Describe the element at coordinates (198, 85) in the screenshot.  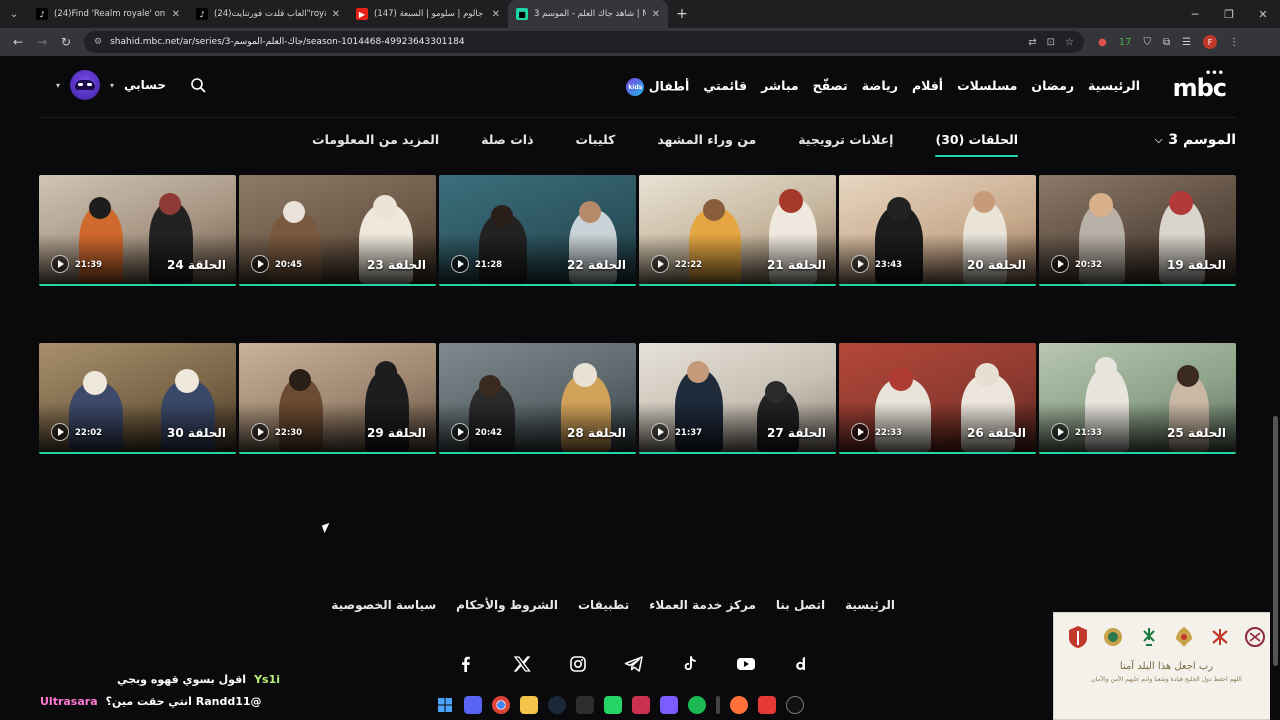
I see `search-icon` at that location.